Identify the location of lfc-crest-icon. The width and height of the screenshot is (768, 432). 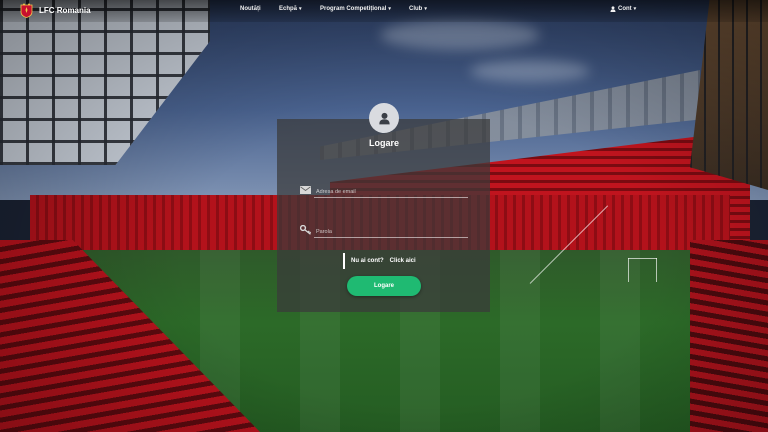
(26, 10).